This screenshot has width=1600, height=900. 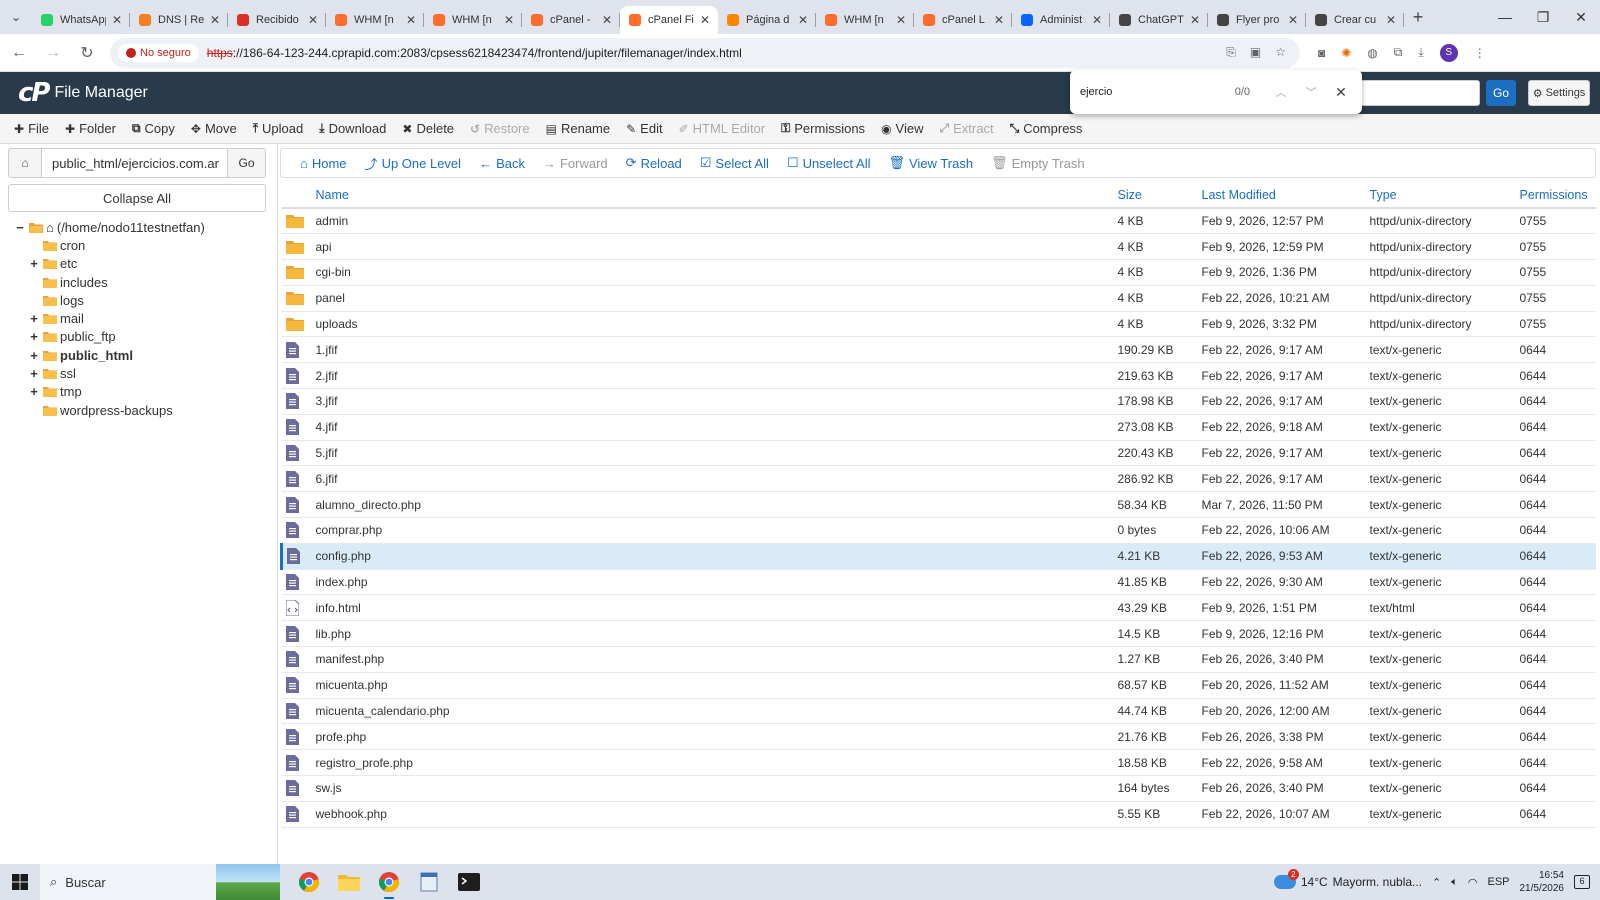 What do you see at coordinates (81, 20) in the screenshot?
I see `browser-tab: WhatsApp ✕` at bounding box center [81, 20].